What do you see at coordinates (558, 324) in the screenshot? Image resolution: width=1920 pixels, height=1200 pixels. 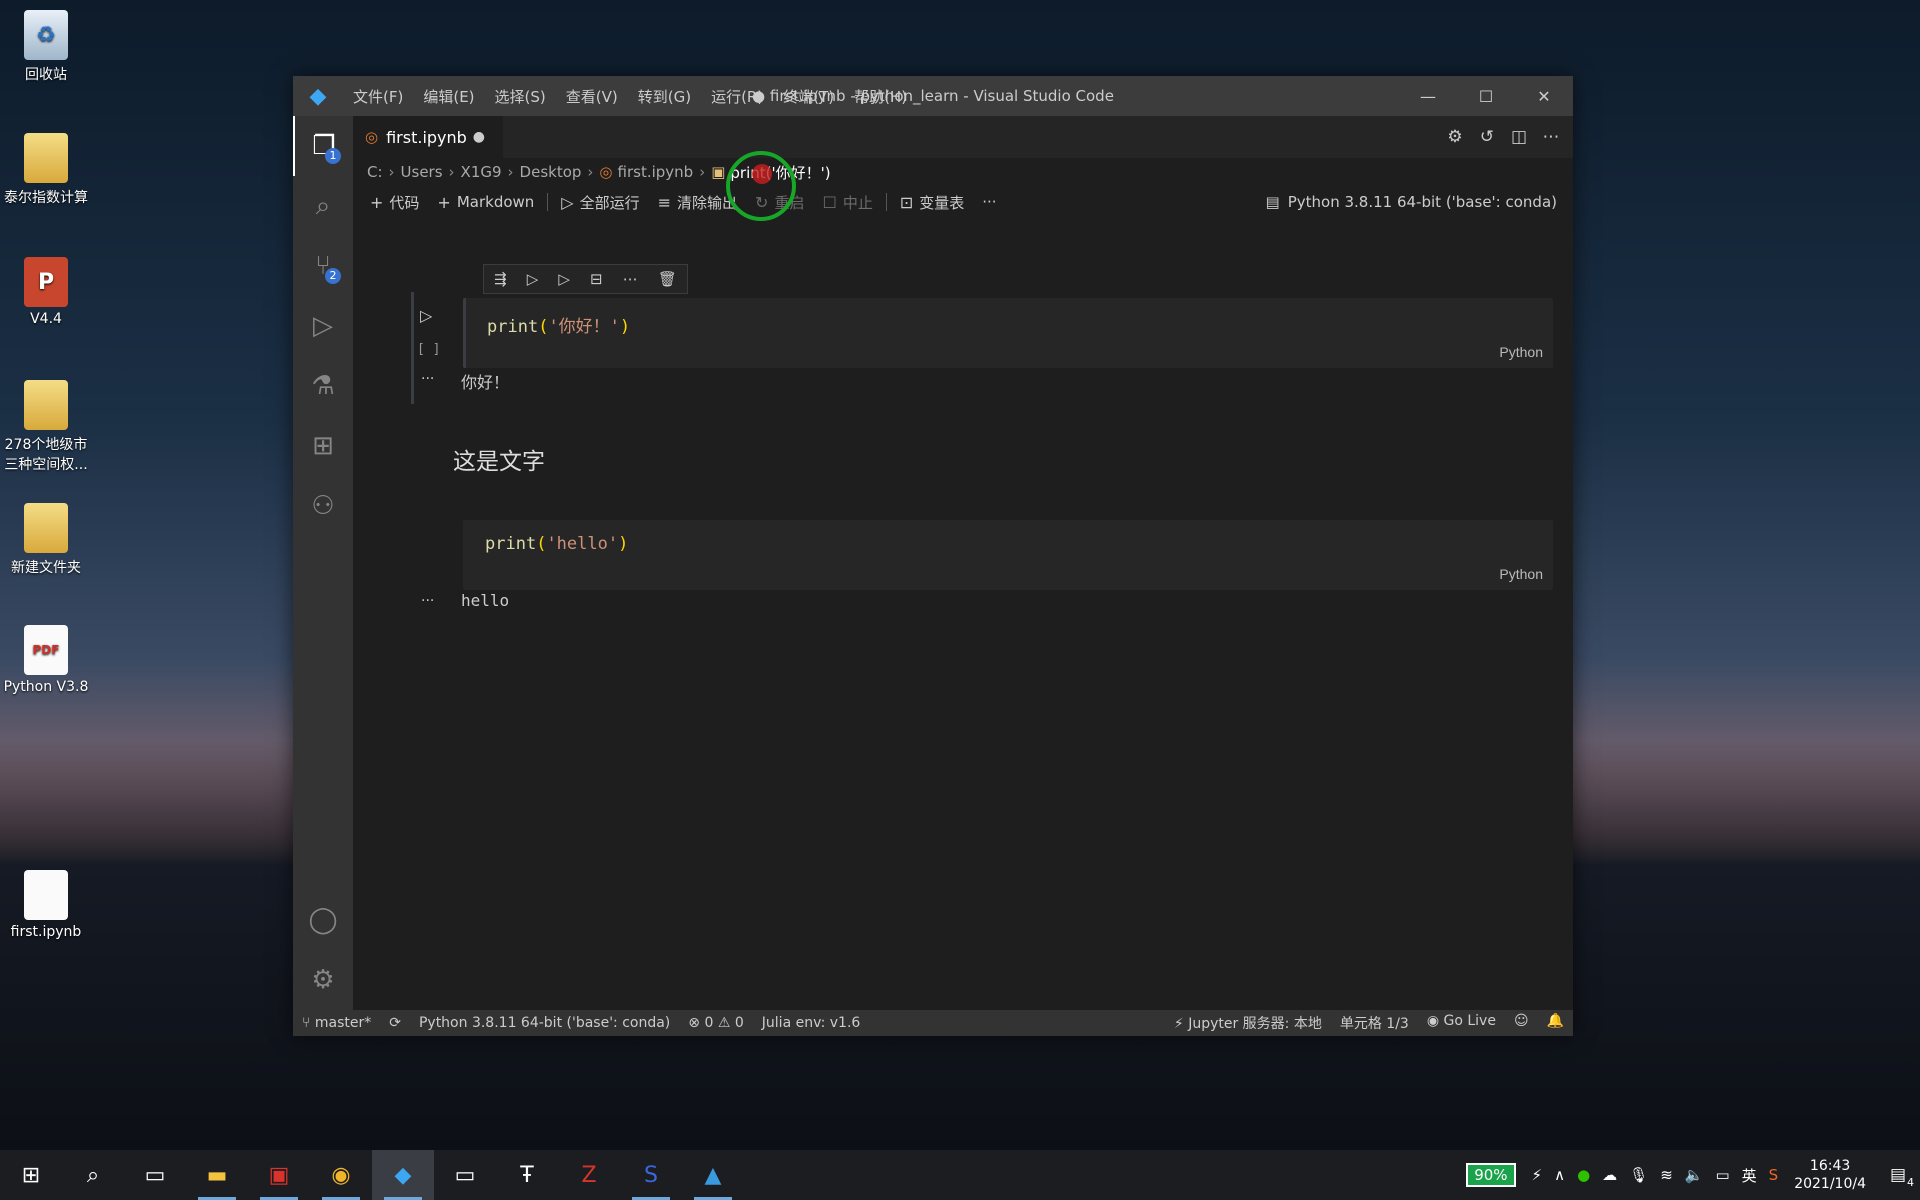 I see `code-line: print('你好！')` at bounding box center [558, 324].